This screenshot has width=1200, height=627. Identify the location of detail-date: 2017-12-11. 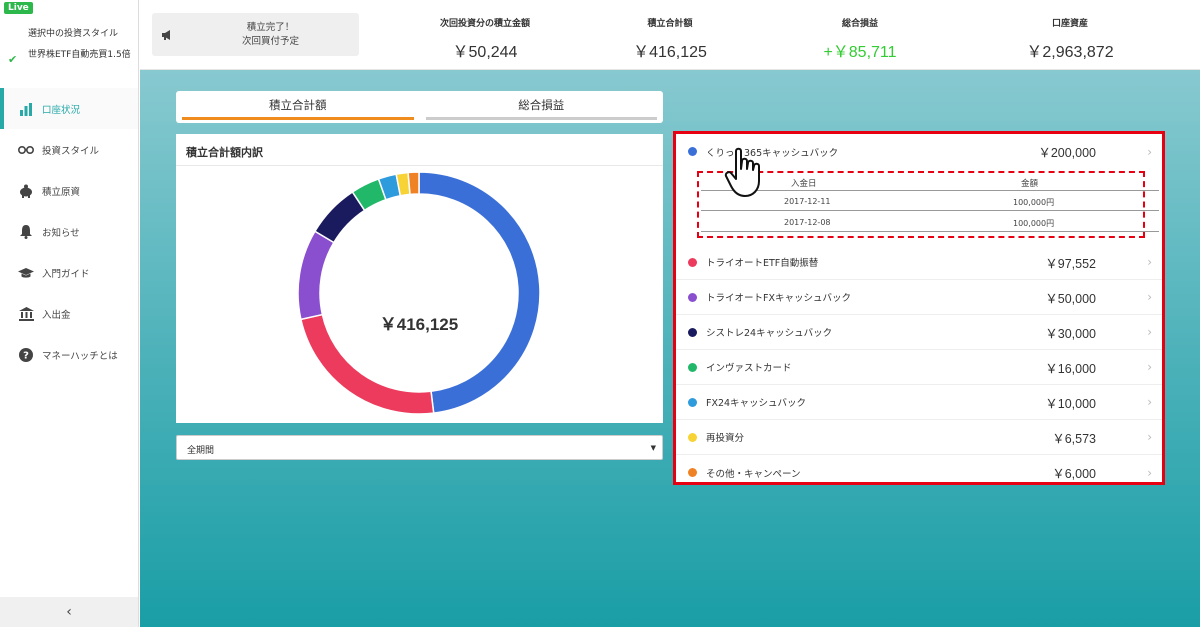
(807, 201).